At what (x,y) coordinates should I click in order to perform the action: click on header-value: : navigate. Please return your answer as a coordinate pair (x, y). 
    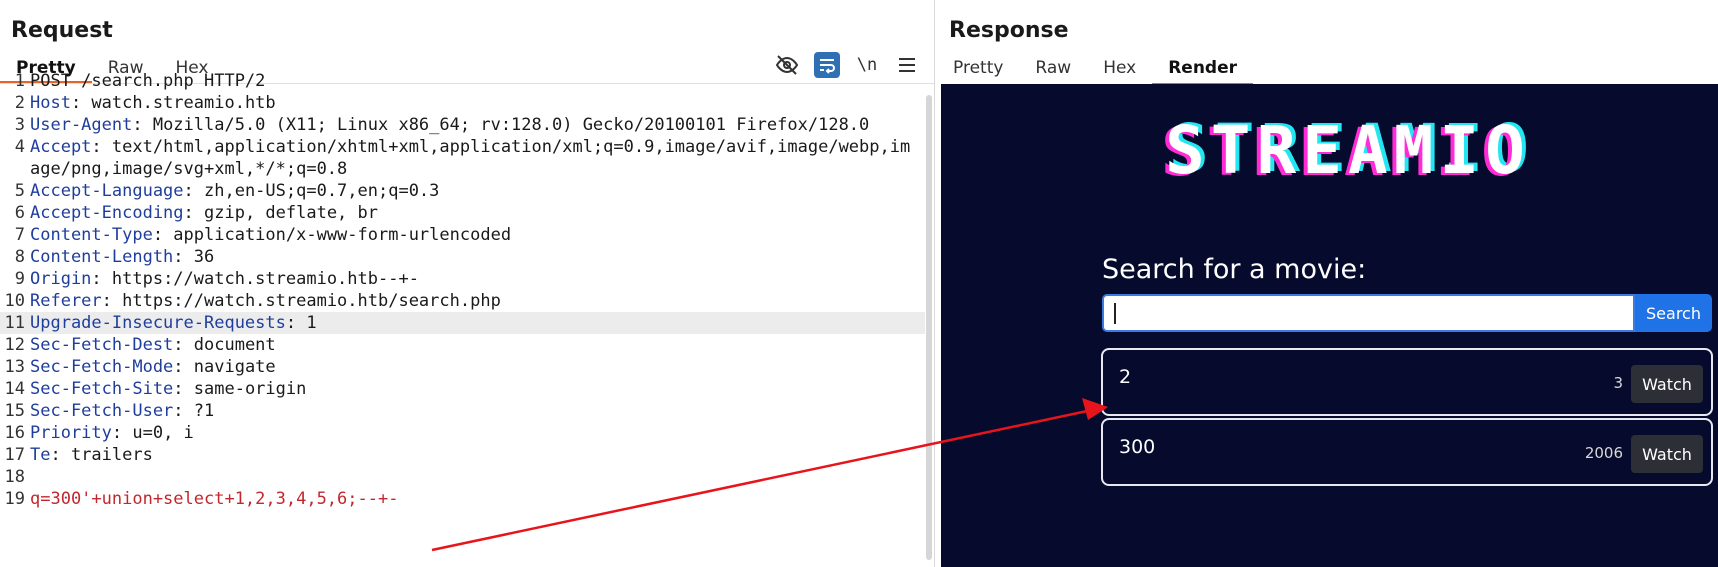
    Looking at the image, I should click on (224, 367).